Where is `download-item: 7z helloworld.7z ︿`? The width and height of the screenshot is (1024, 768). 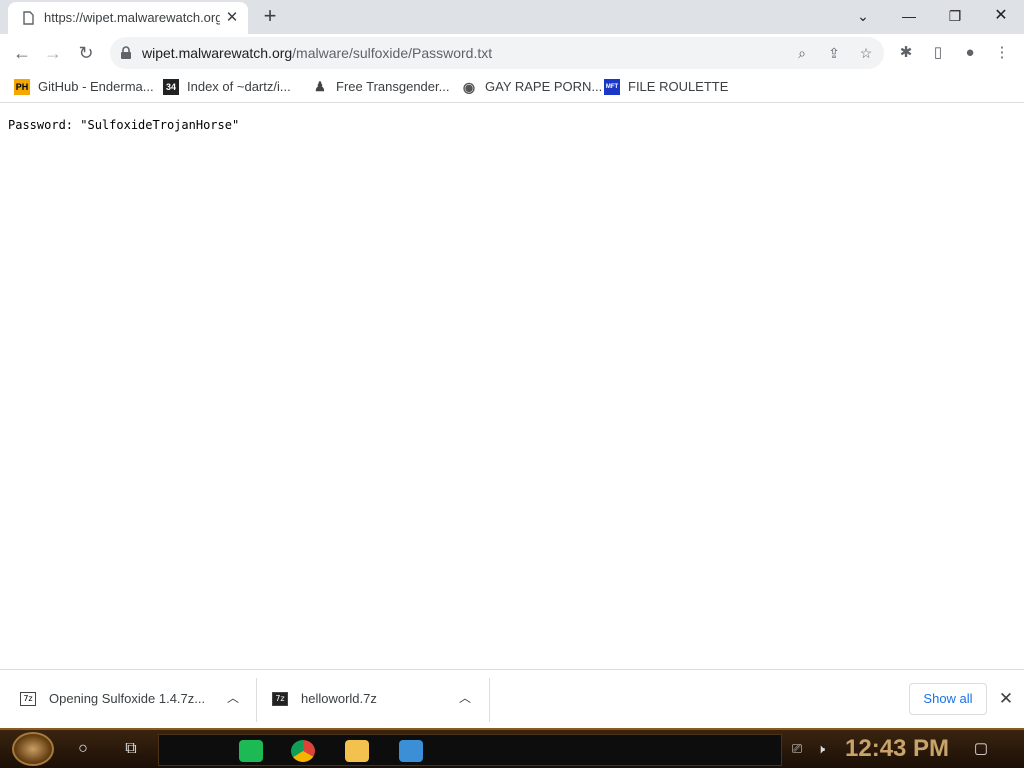 download-item: 7z helloworld.7z ︿ is located at coordinates (370, 699).